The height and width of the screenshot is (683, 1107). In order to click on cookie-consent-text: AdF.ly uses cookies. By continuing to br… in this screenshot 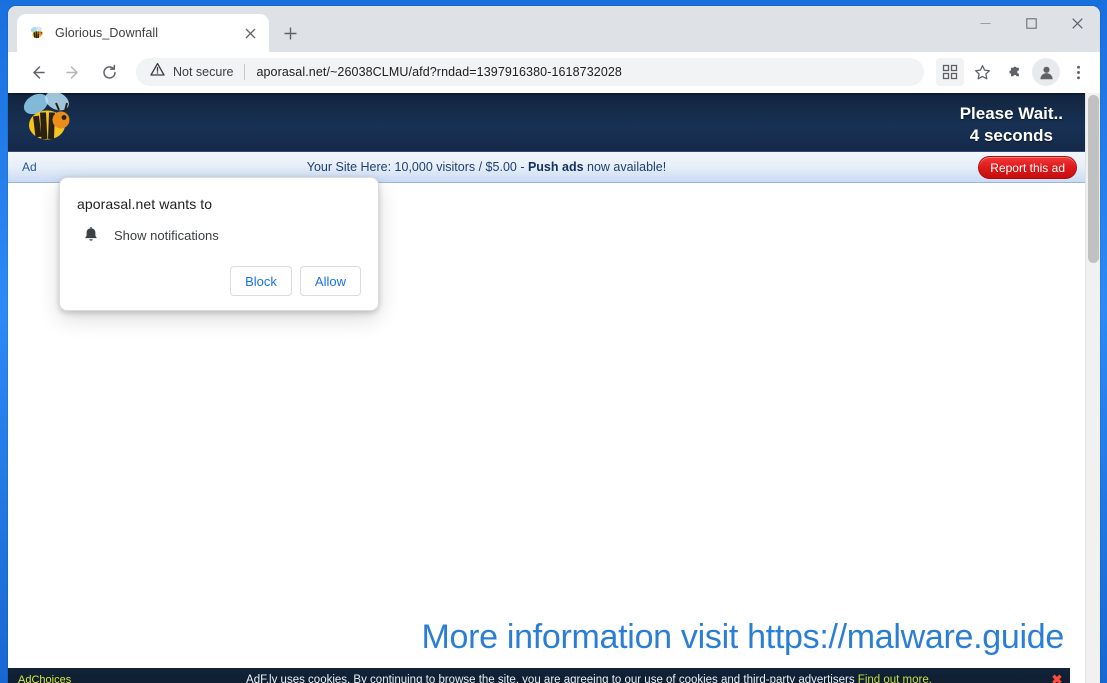, I will do `click(539, 678)`.